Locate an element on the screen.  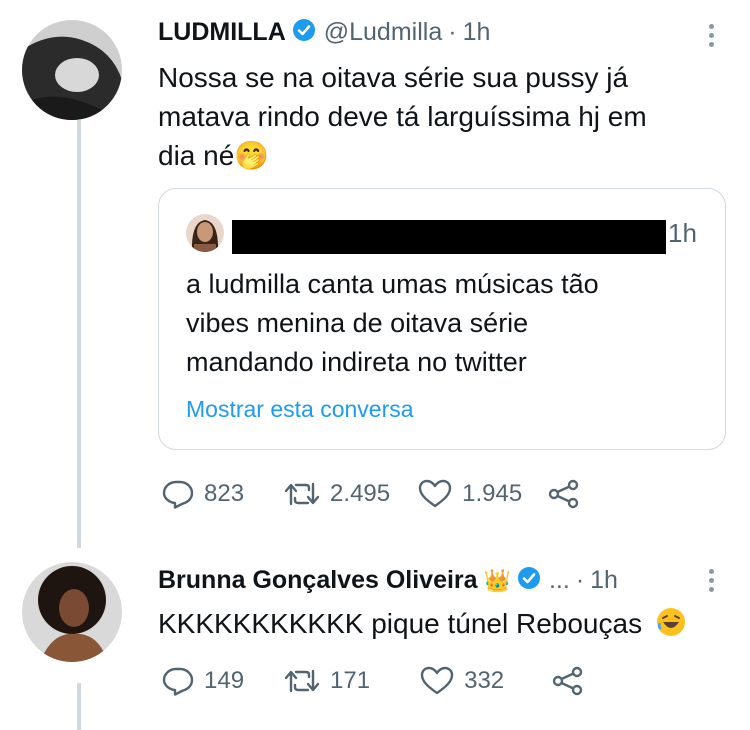
tweet1-text-line: dia né🤭 is located at coordinates (214, 155).